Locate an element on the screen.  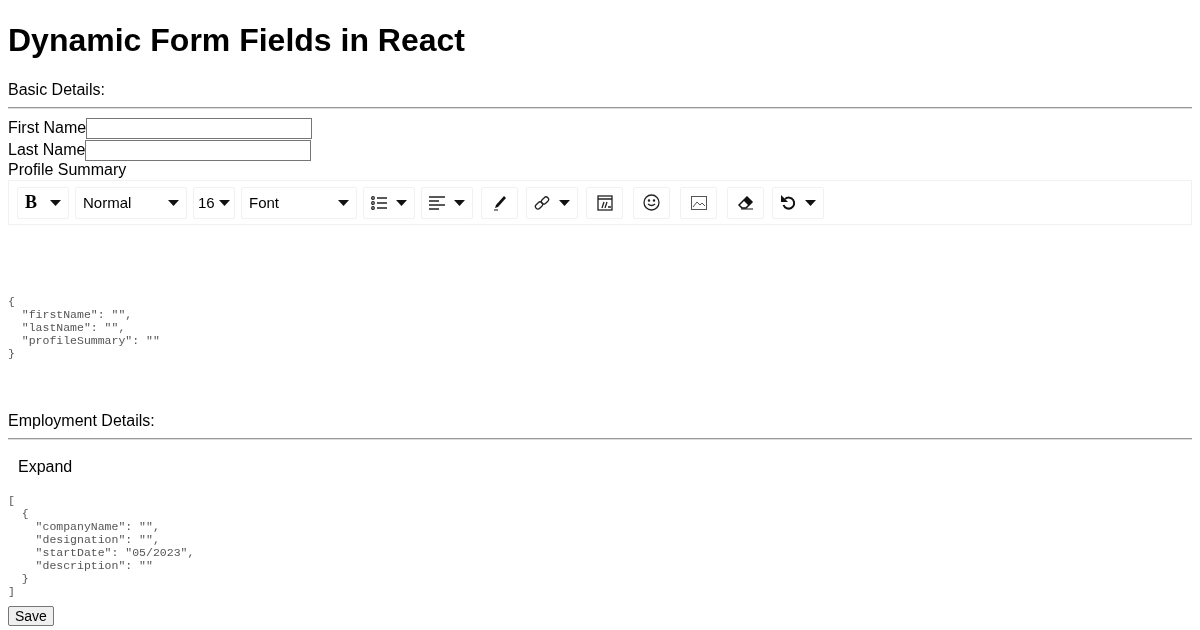
field-label: First Name is located at coordinates (47, 128).